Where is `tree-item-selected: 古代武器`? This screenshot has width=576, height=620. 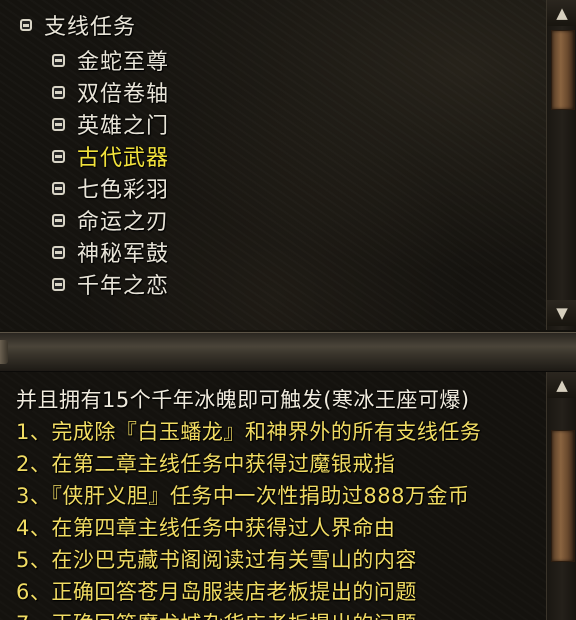 tree-item-selected: 古代武器 is located at coordinates (110, 156).